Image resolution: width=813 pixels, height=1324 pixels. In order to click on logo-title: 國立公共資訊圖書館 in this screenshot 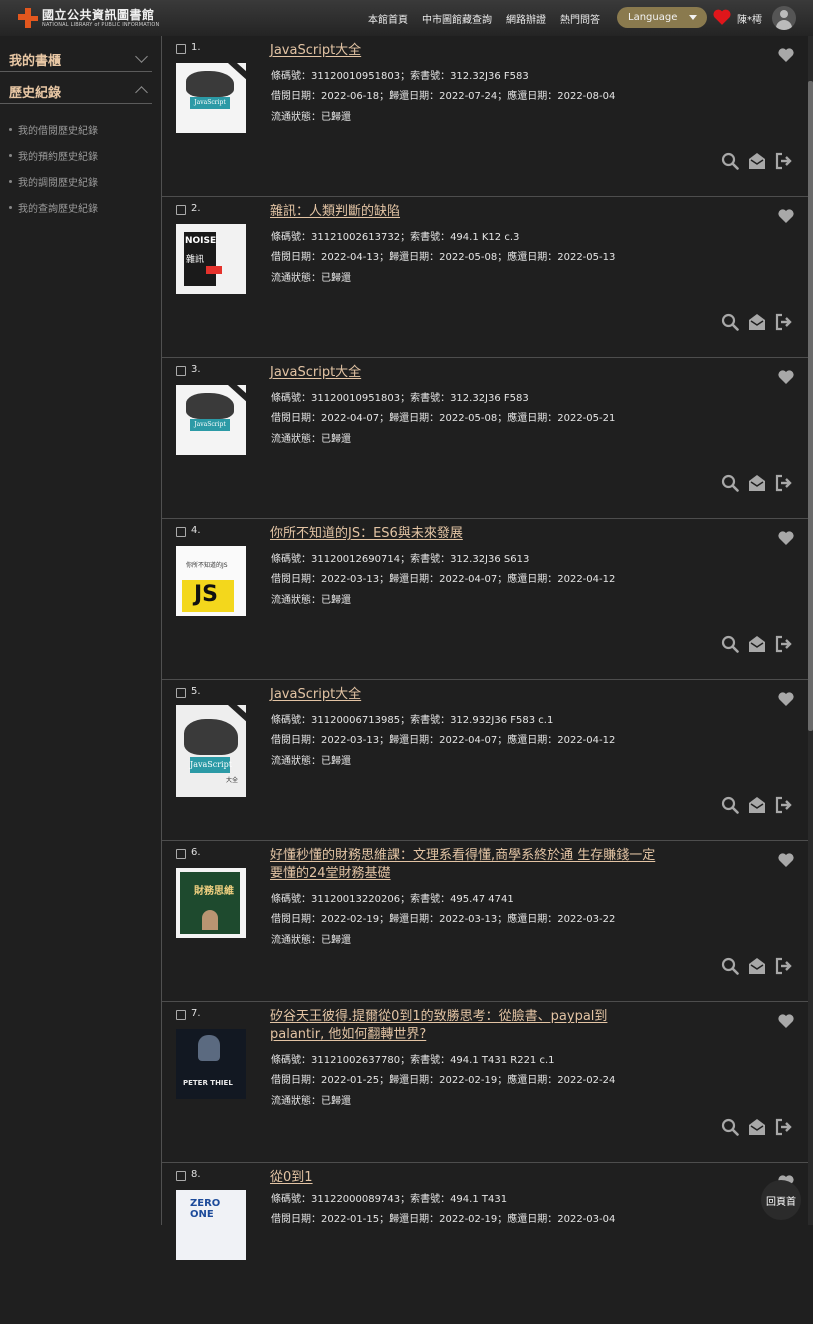, I will do `click(98, 14)`.